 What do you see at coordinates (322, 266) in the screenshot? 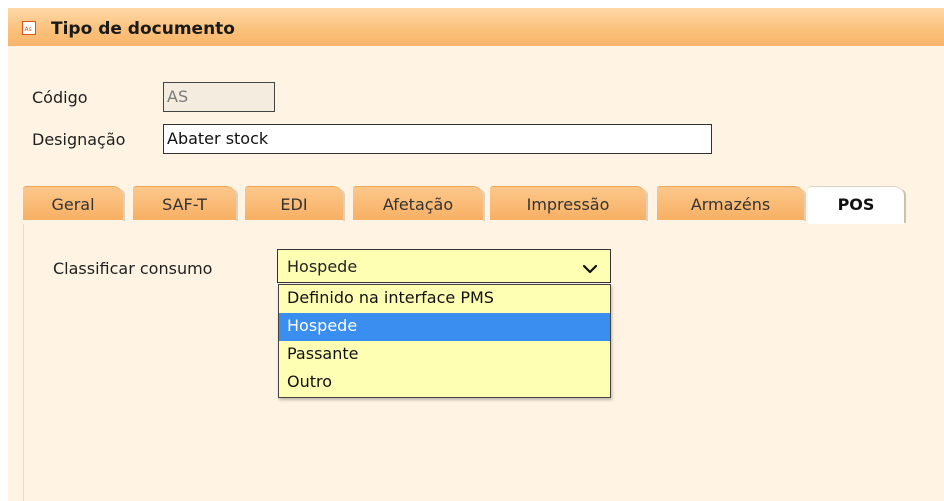
I see `select-value: Hospede` at bounding box center [322, 266].